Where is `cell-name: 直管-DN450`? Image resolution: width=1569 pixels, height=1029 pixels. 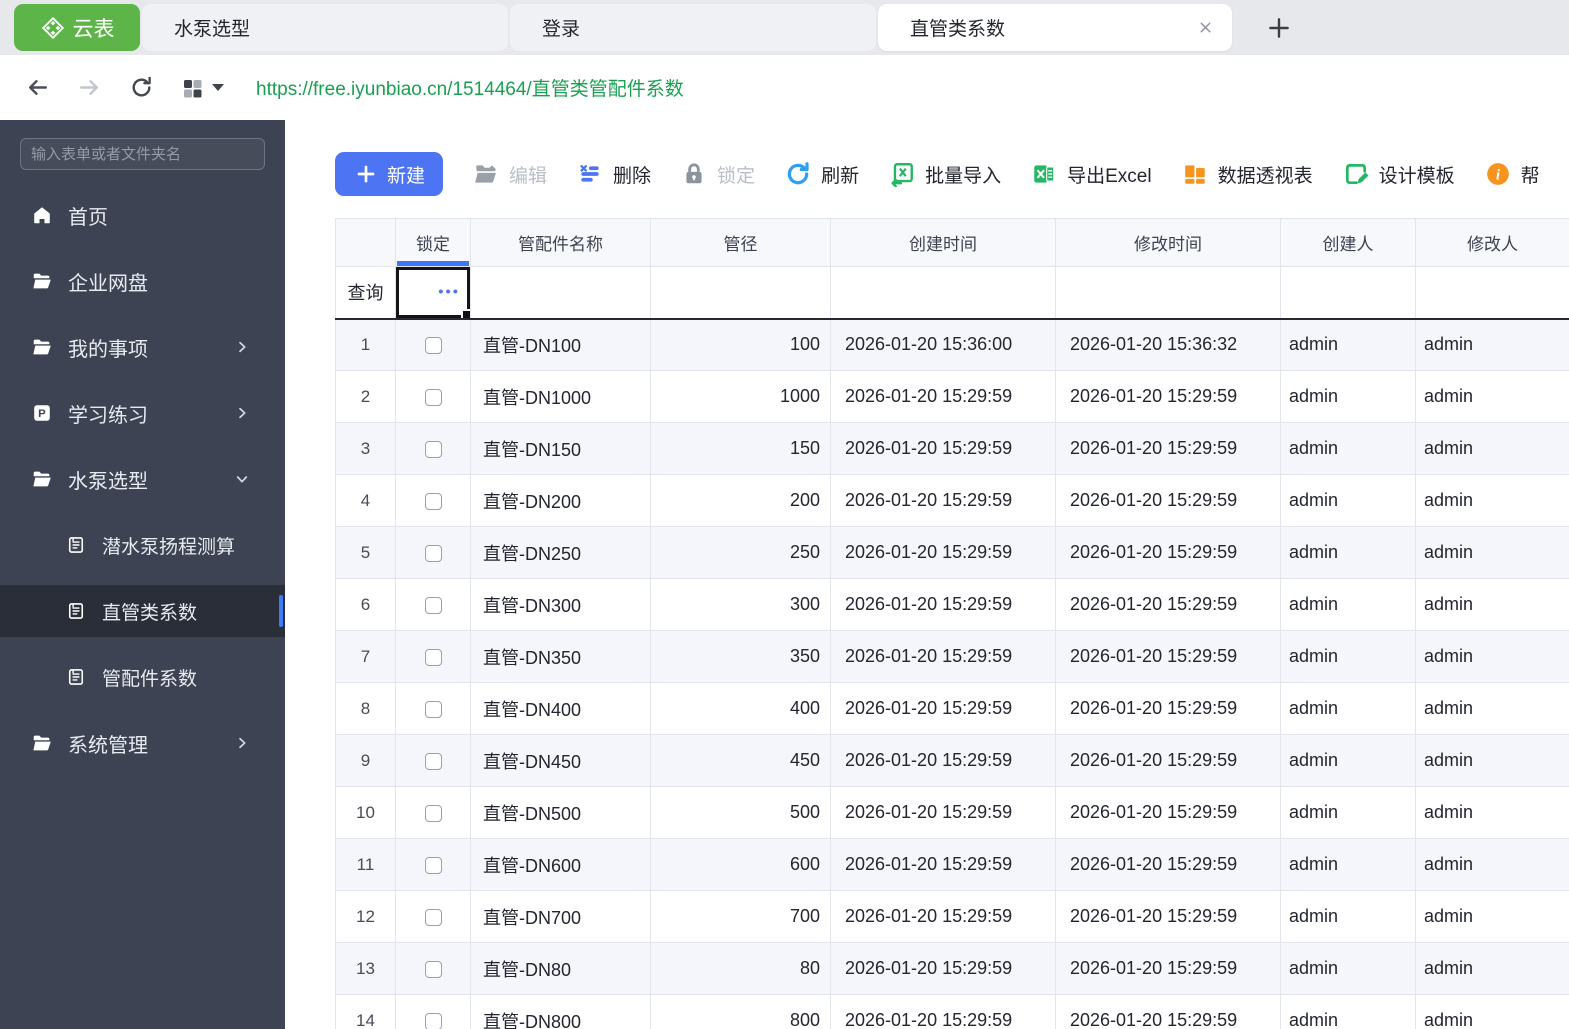
cell-name: 直管-DN450 is located at coordinates (560, 760).